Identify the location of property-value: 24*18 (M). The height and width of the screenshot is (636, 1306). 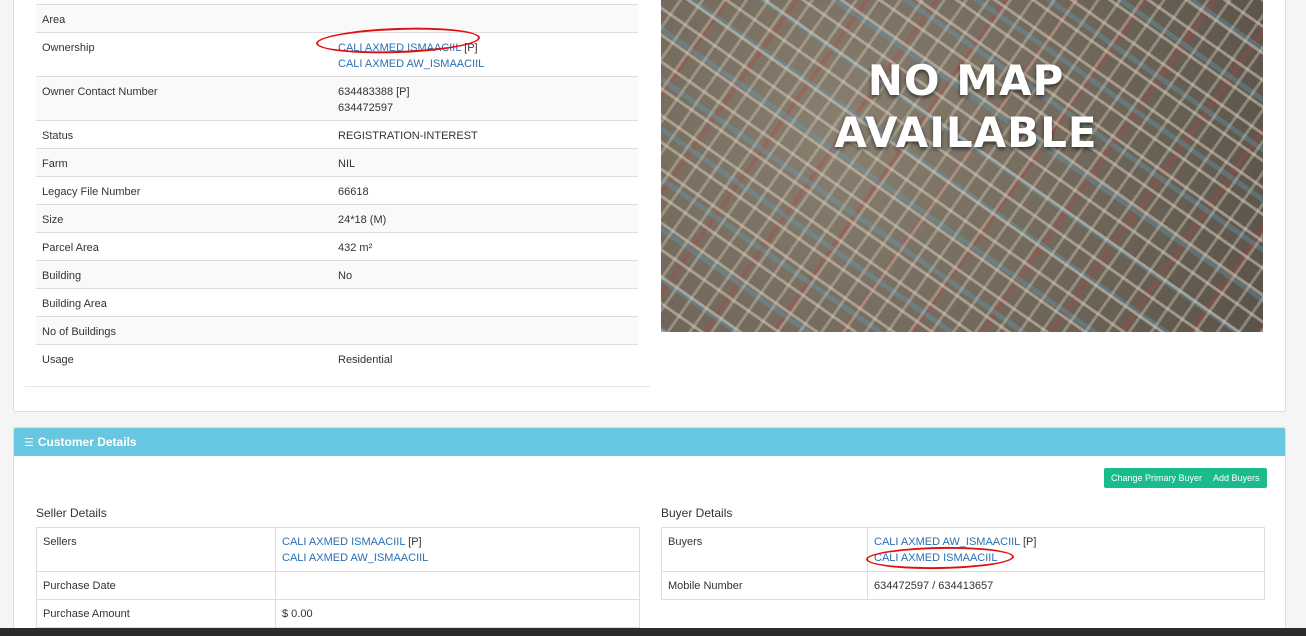
(485, 219).